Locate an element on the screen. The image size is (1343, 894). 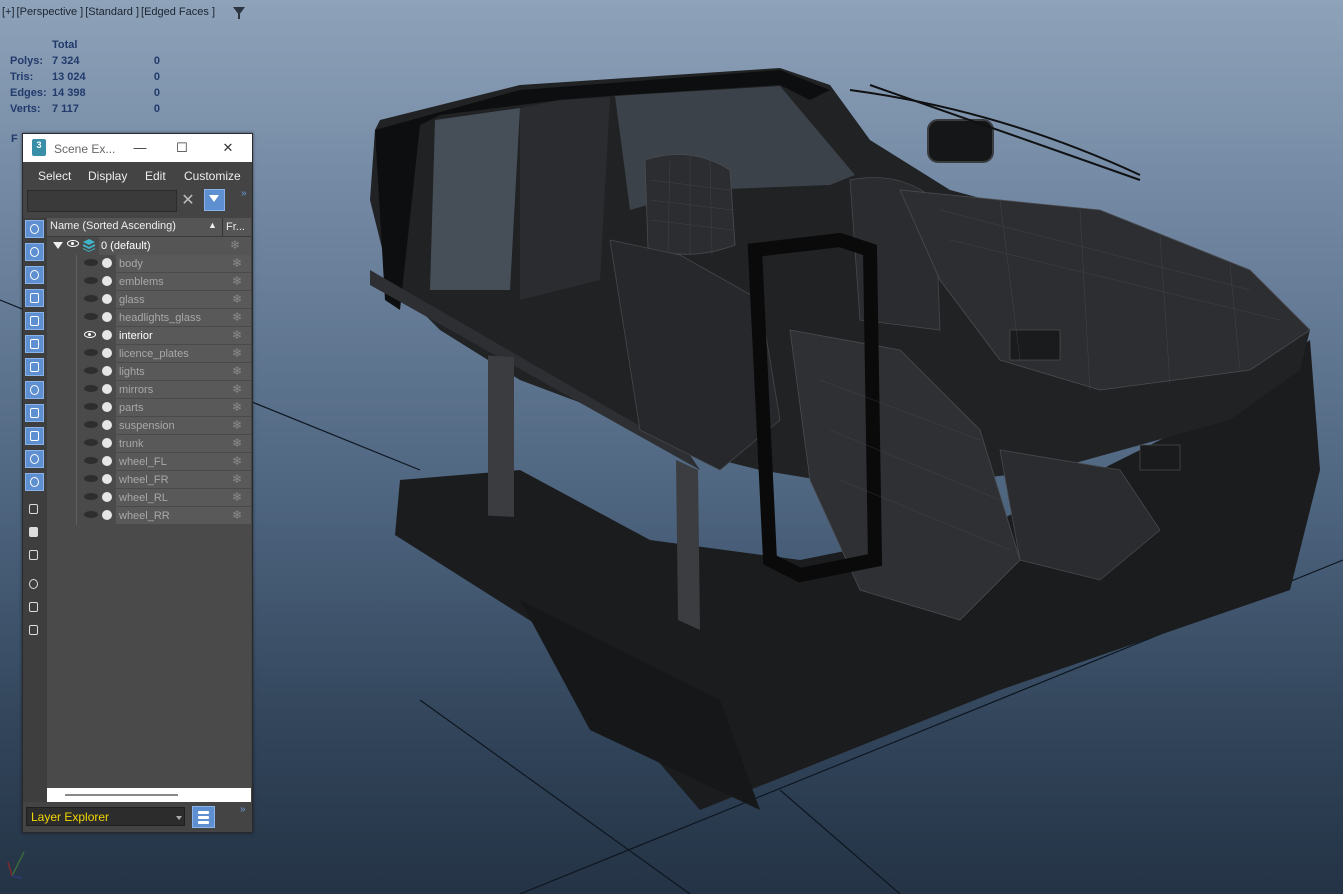
xrefs-icon is located at coordinates (34, 390).